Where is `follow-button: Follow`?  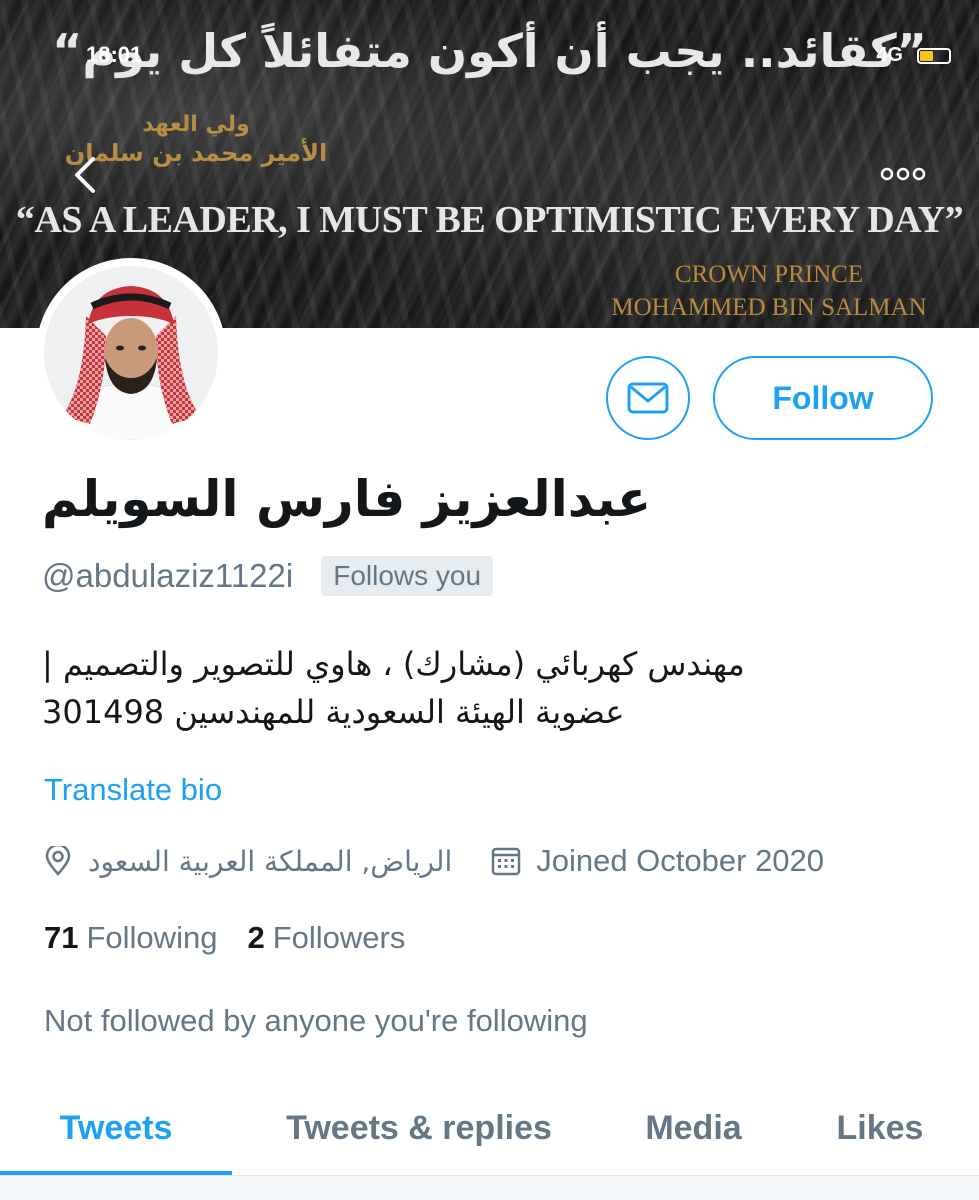 follow-button: Follow is located at coordinates (823, 398).